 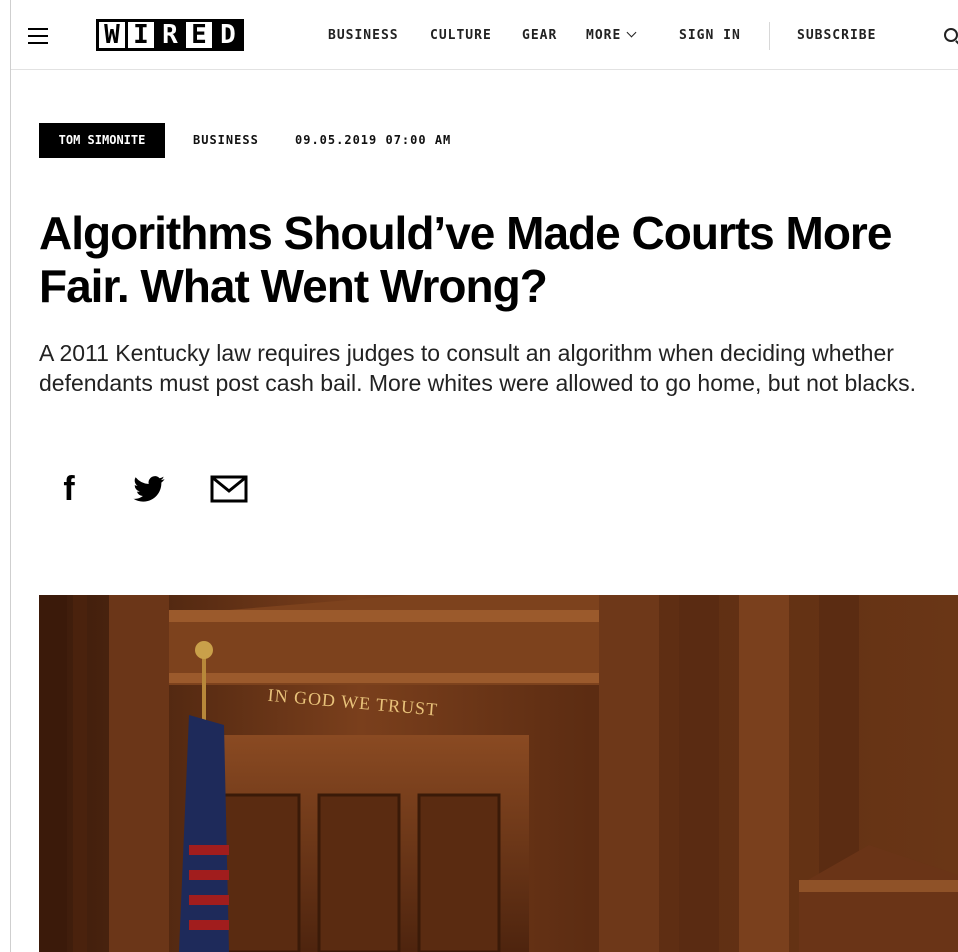 I want to click on search-icon, so click(x=951, y=35).